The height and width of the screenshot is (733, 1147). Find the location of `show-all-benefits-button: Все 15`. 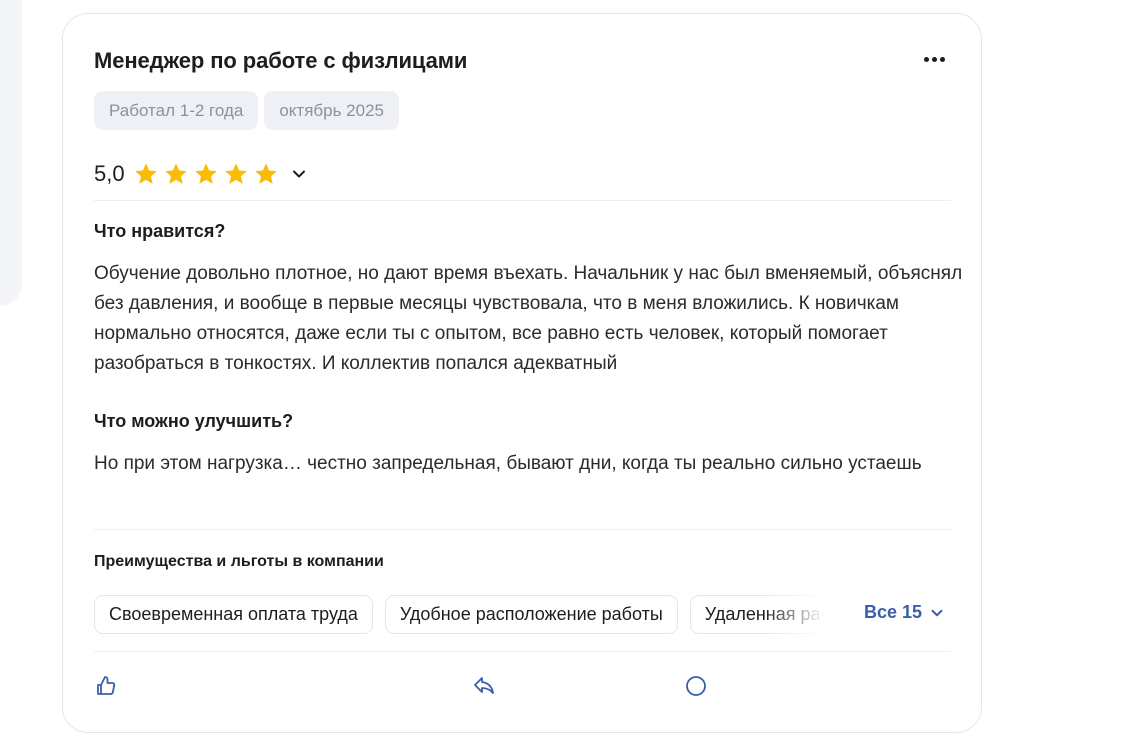

show-all-benefits-button: Все 15 is located at coordinates (905, 612).